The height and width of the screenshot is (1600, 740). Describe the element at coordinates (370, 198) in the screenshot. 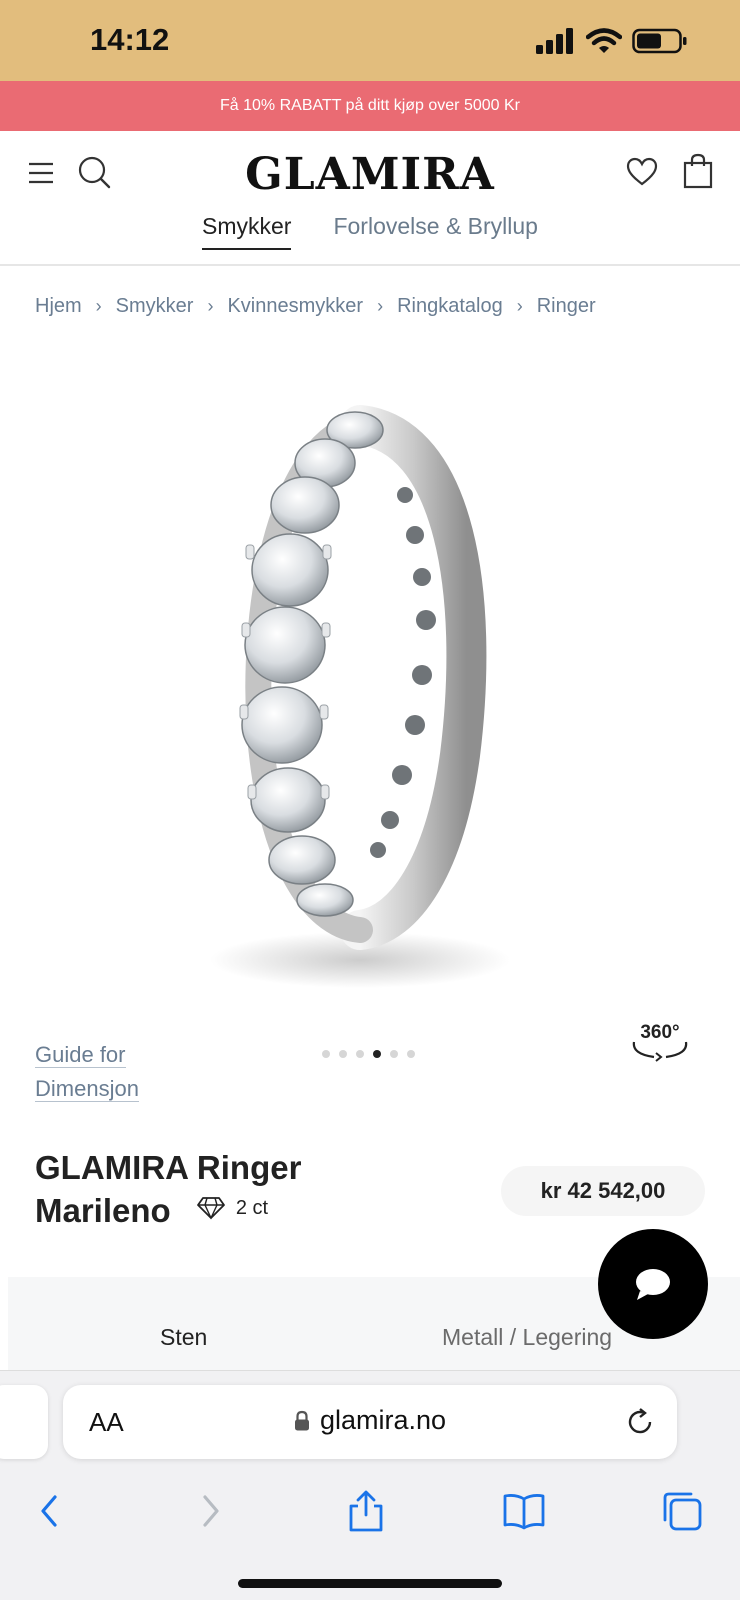

I see `site-header: GLAMIRA Smykker Forlovelse & Bryllup` at that location.